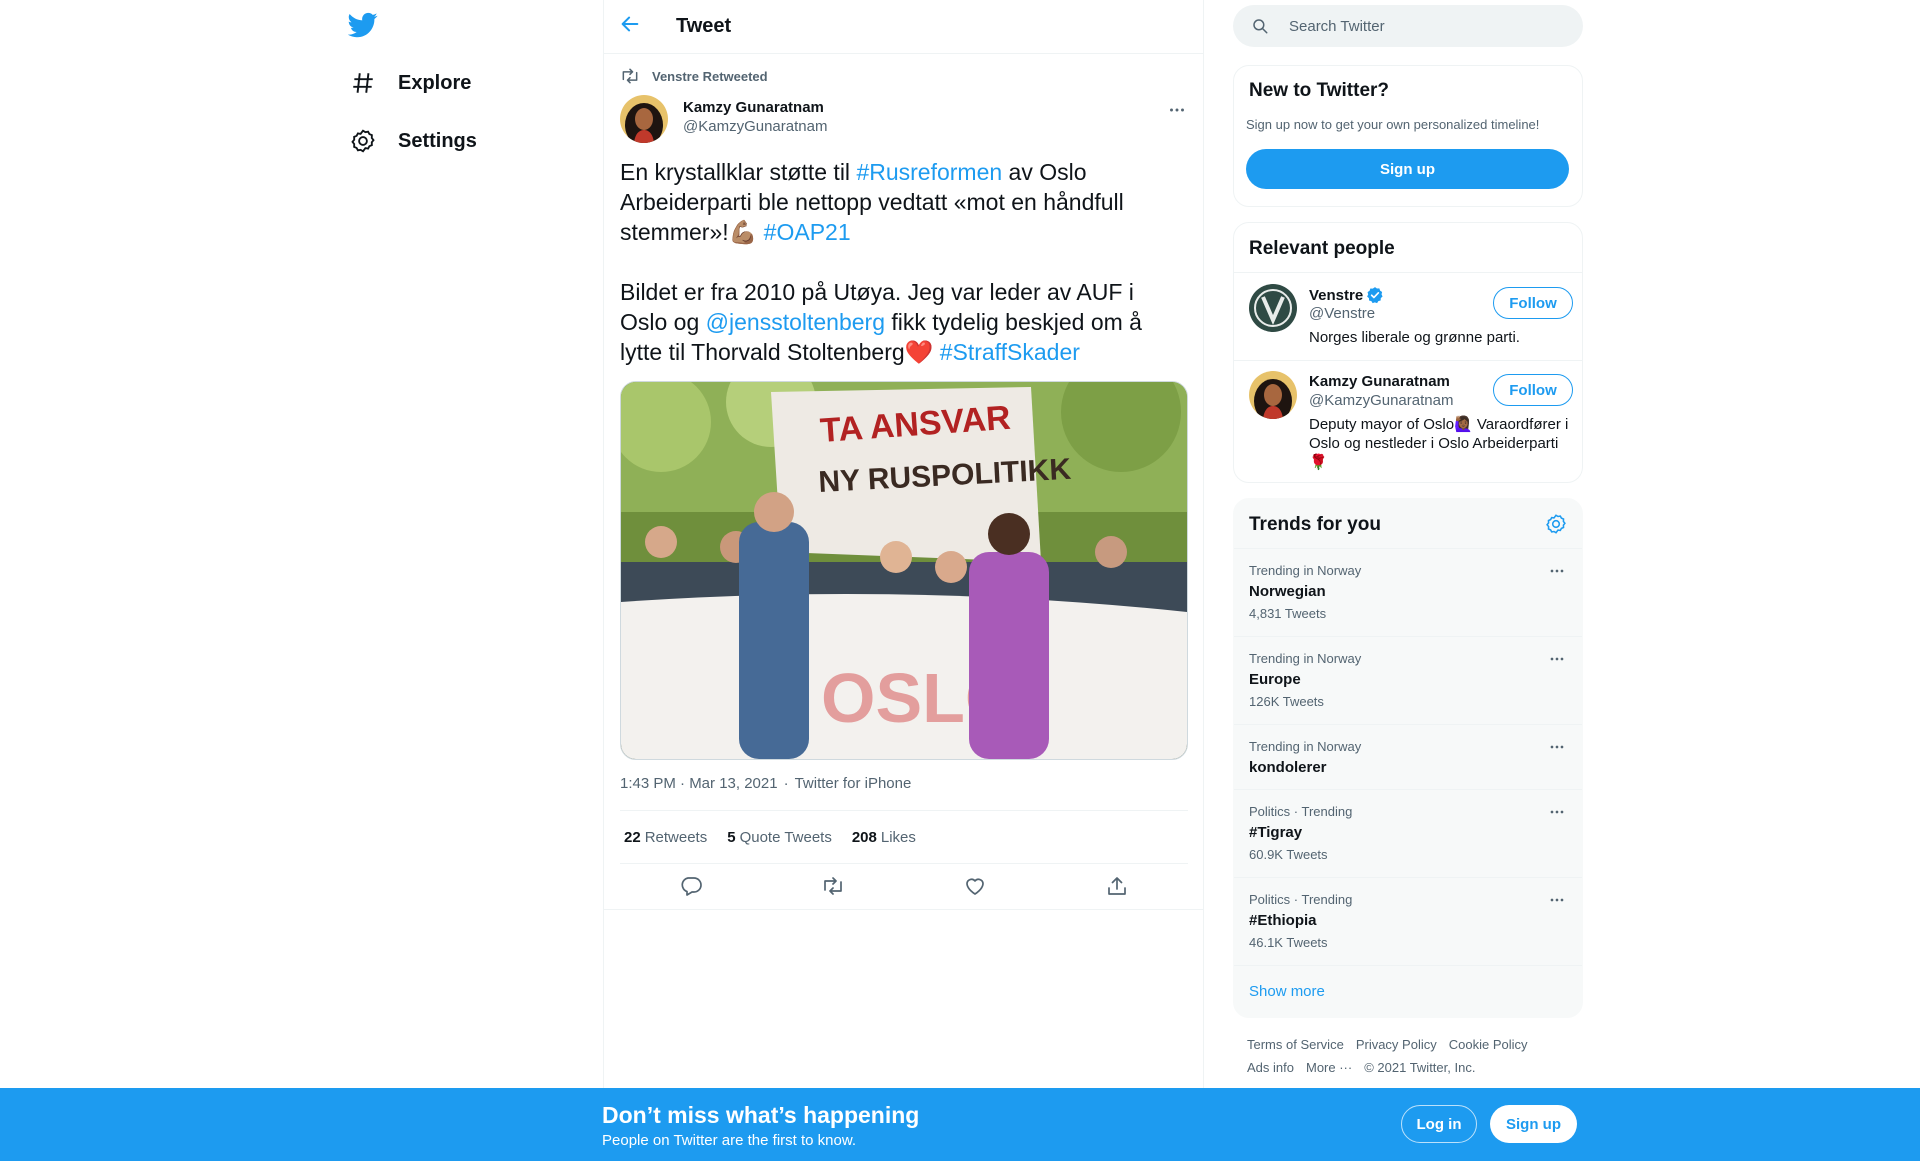 The height and width of the screenshot is (1161, 1920). What do you see at coordinates (699, 783) in the screenshot?
I see `tweet-timestamp: 1:43 PM · Mar 13, 2021` at bounding box center [699, 783].